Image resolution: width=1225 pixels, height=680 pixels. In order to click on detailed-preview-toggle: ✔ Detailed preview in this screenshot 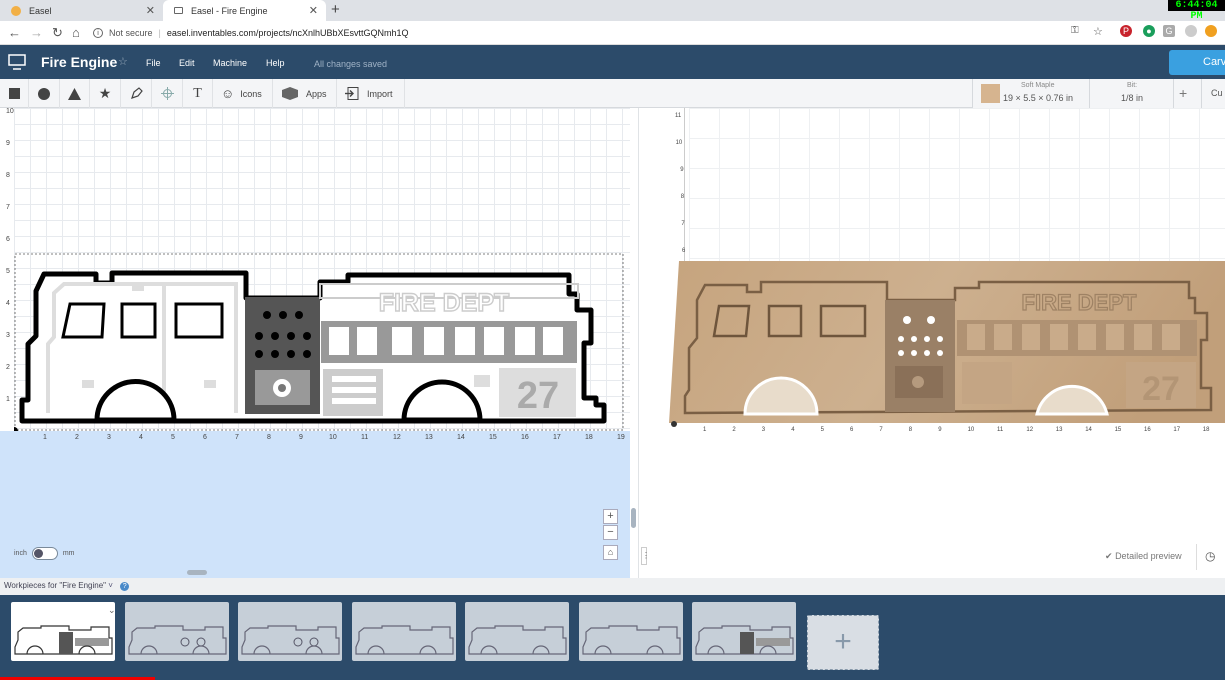, I will do `click(1143, 556)`.